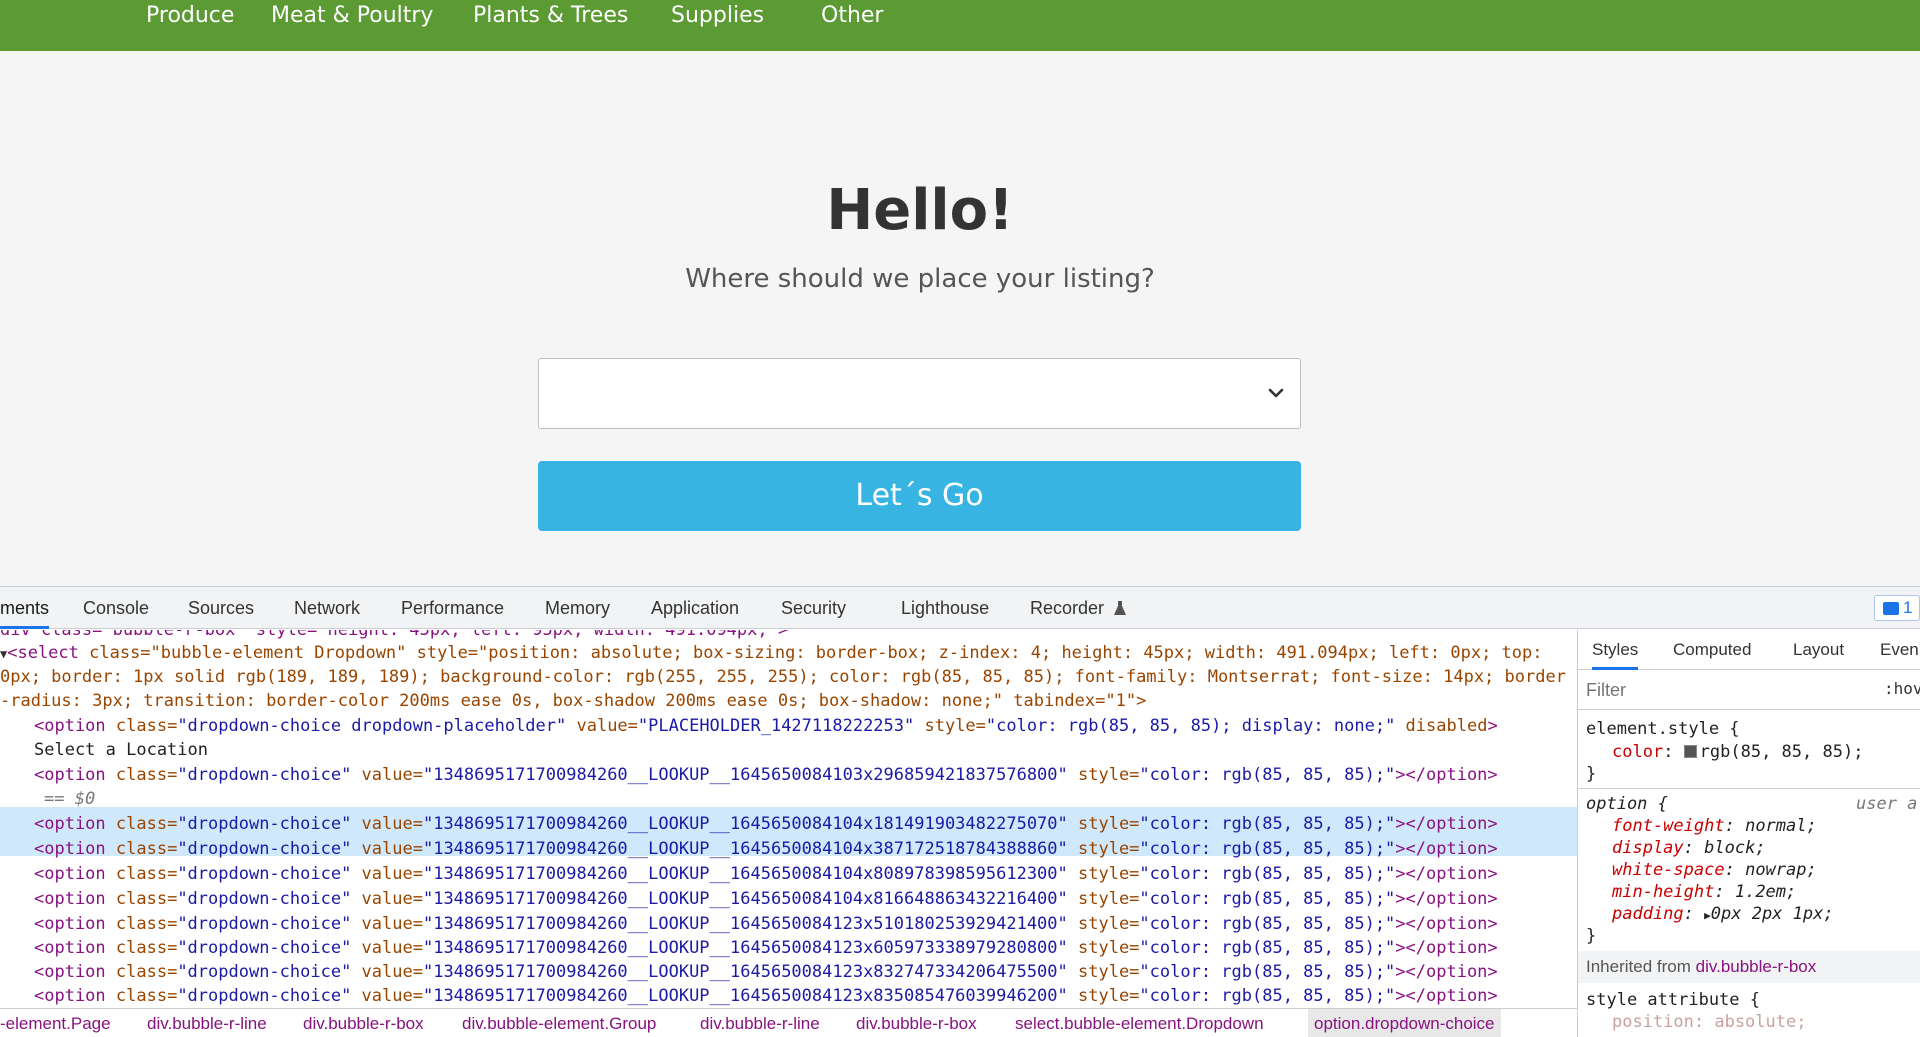 The image size is (1920, 1037). I want to click on chevron-down-icon, so click(1276, 393).